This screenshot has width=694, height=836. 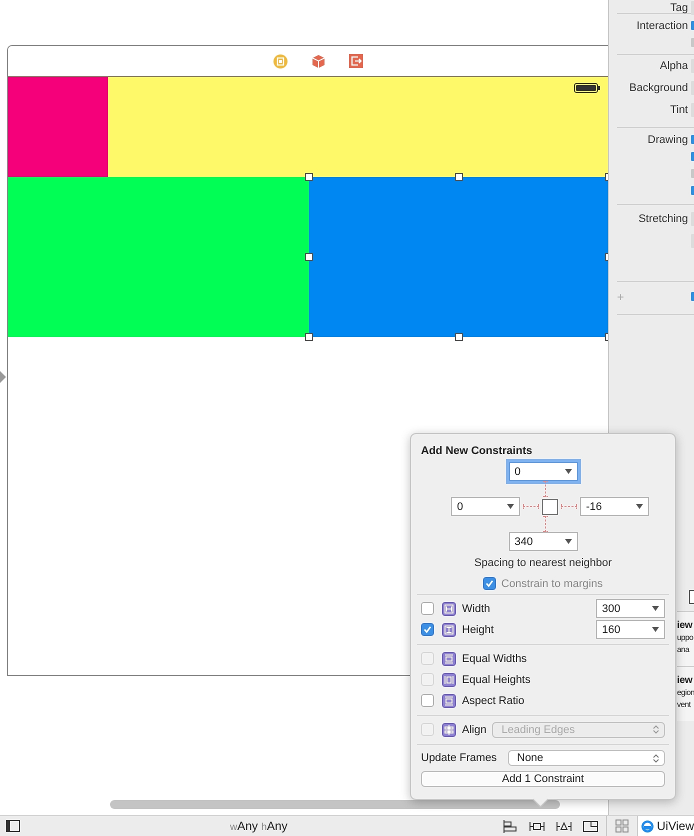 I want to click on property-label: Interaction, so click(x=662, y=26).